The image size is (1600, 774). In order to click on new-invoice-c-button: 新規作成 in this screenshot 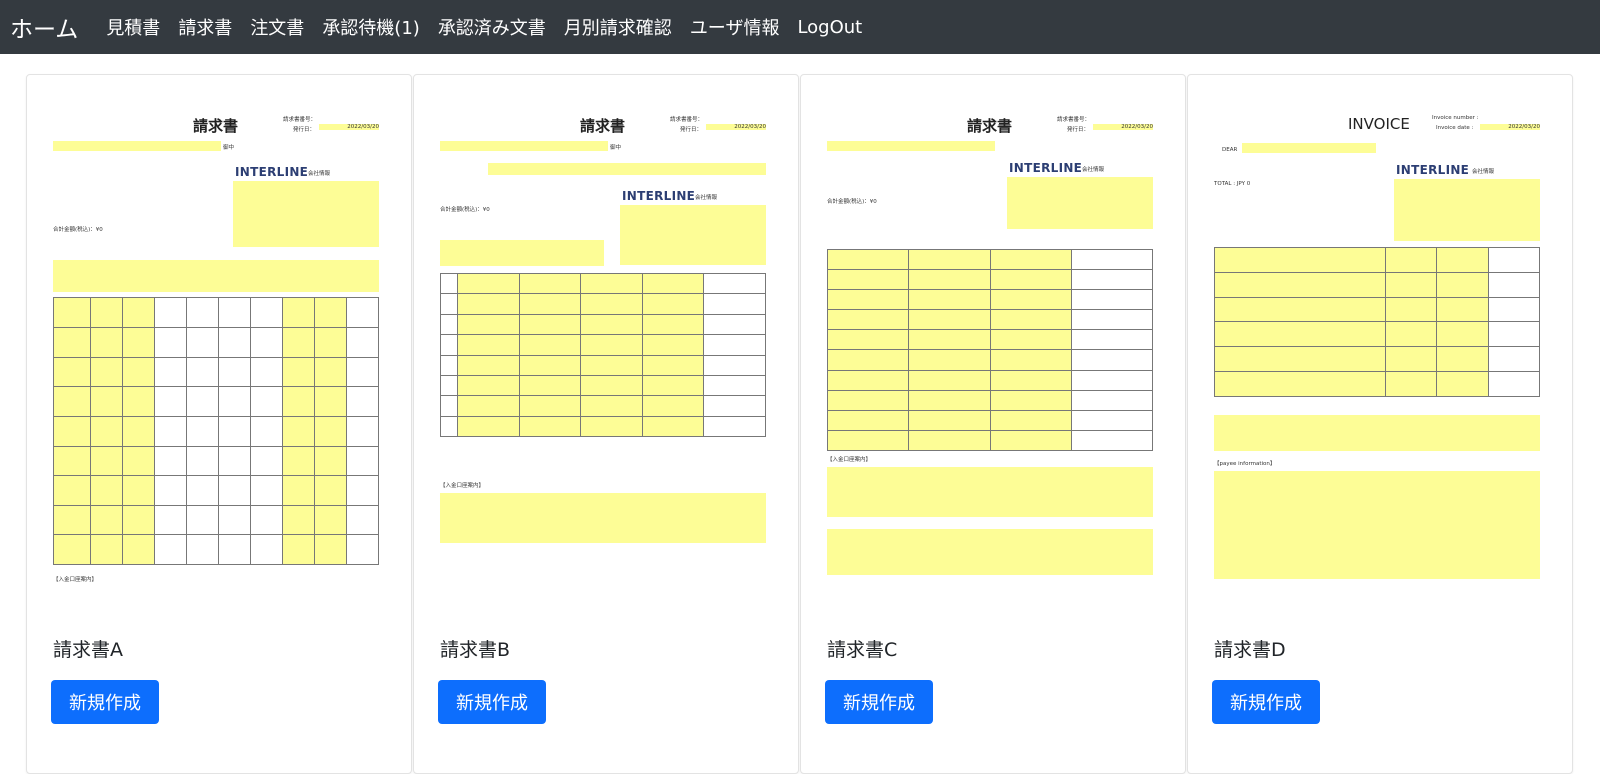, I will do `click(879, 702)`.